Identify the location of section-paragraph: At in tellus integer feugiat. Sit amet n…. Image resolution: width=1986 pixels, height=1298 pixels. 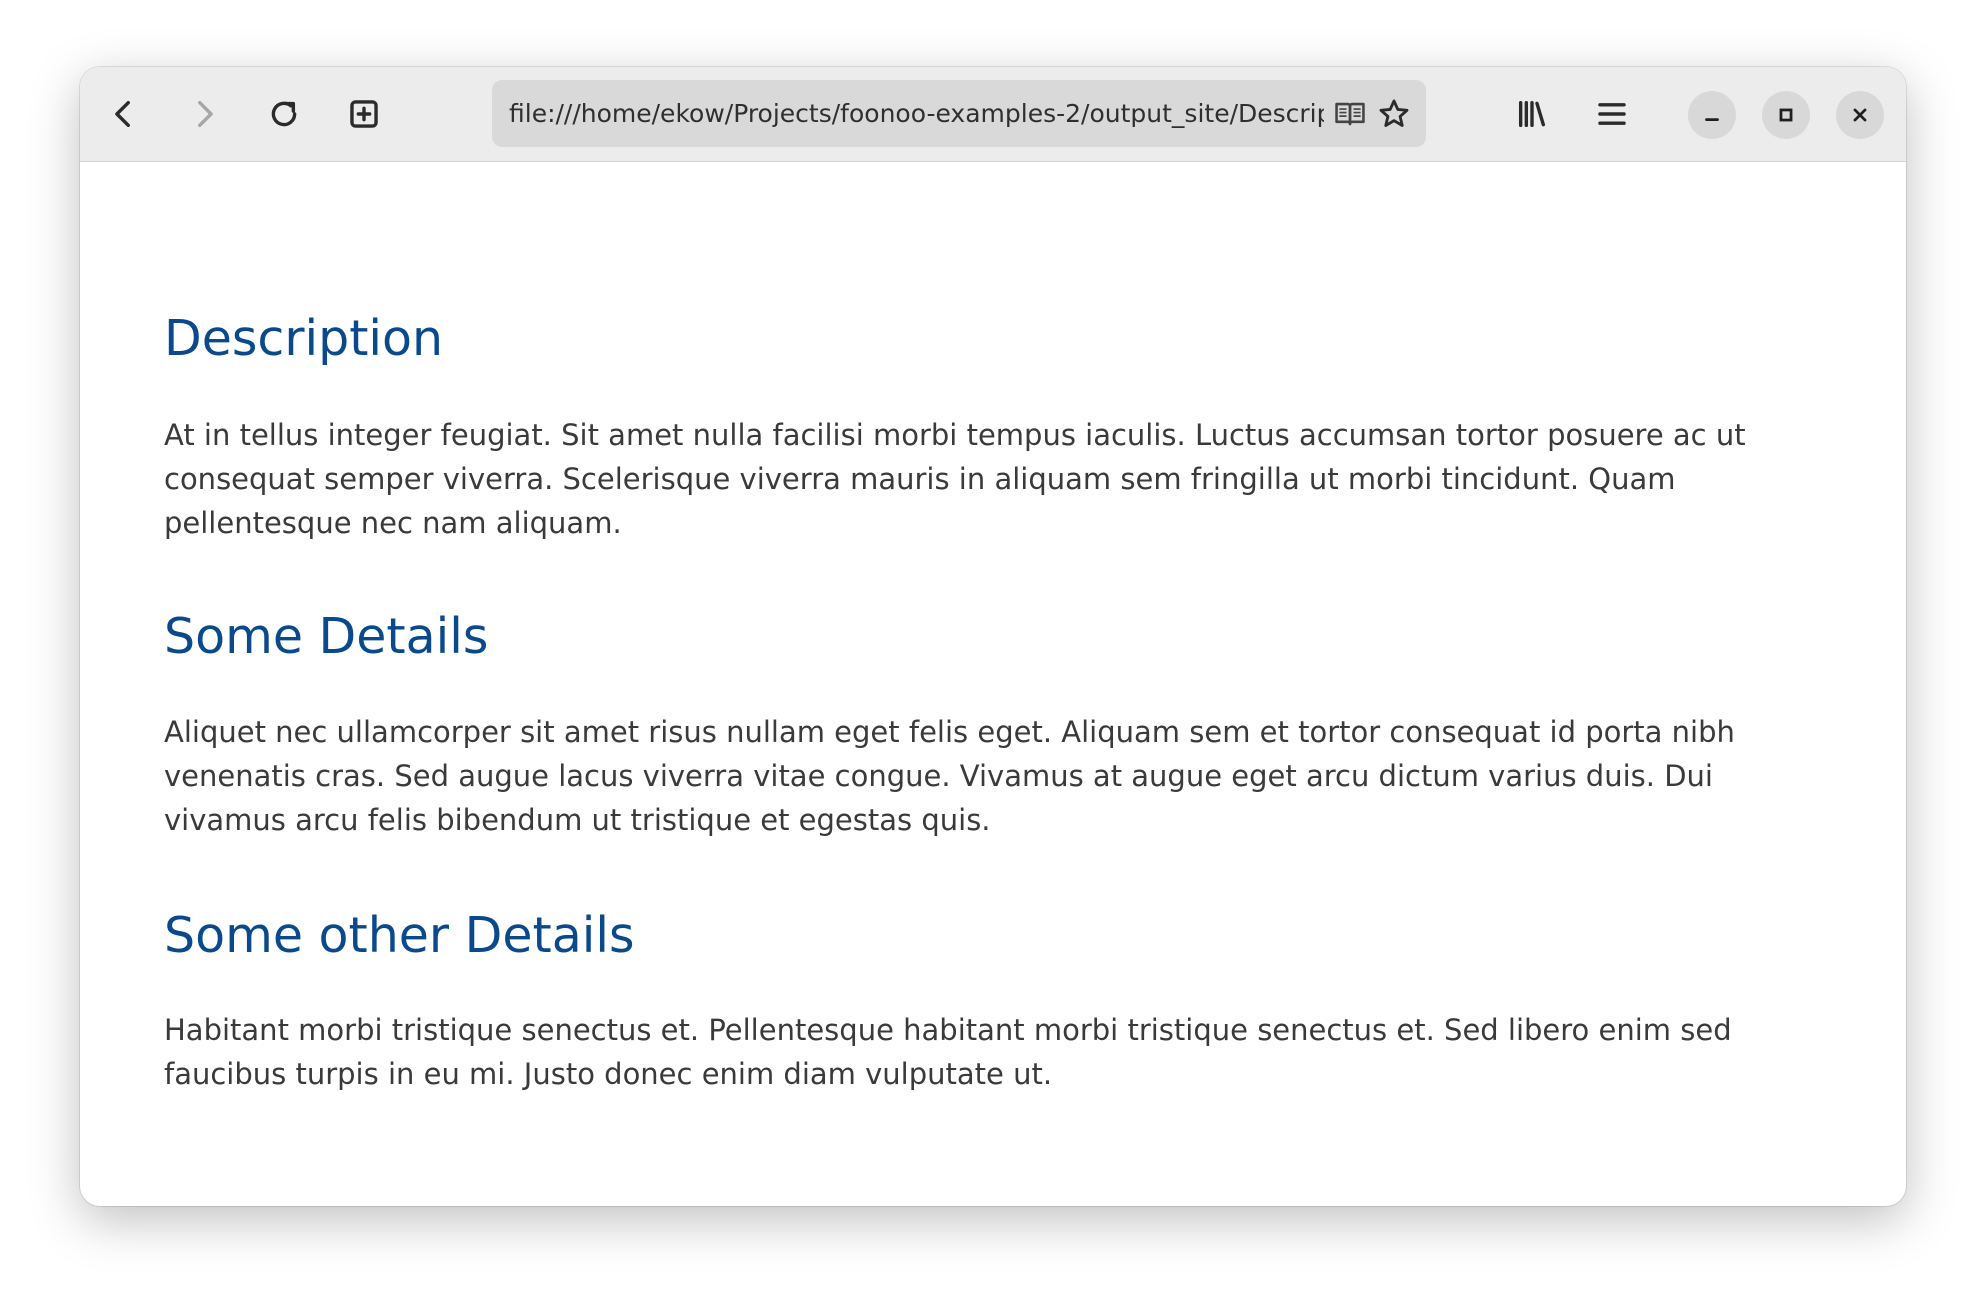
(955, 479).